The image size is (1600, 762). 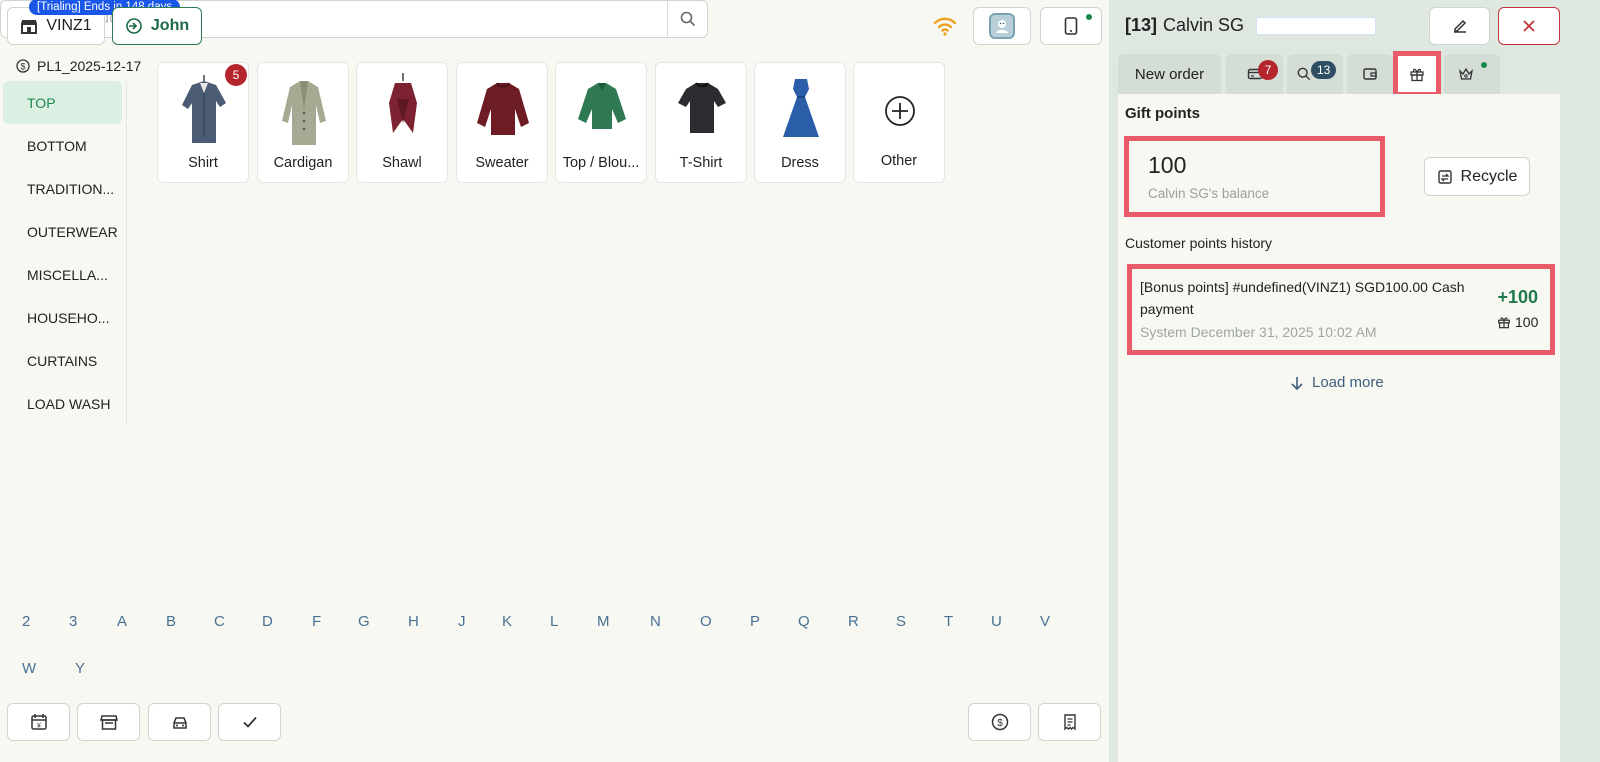 I want to click on edit-customer-button, so click(x=1459, y=26).